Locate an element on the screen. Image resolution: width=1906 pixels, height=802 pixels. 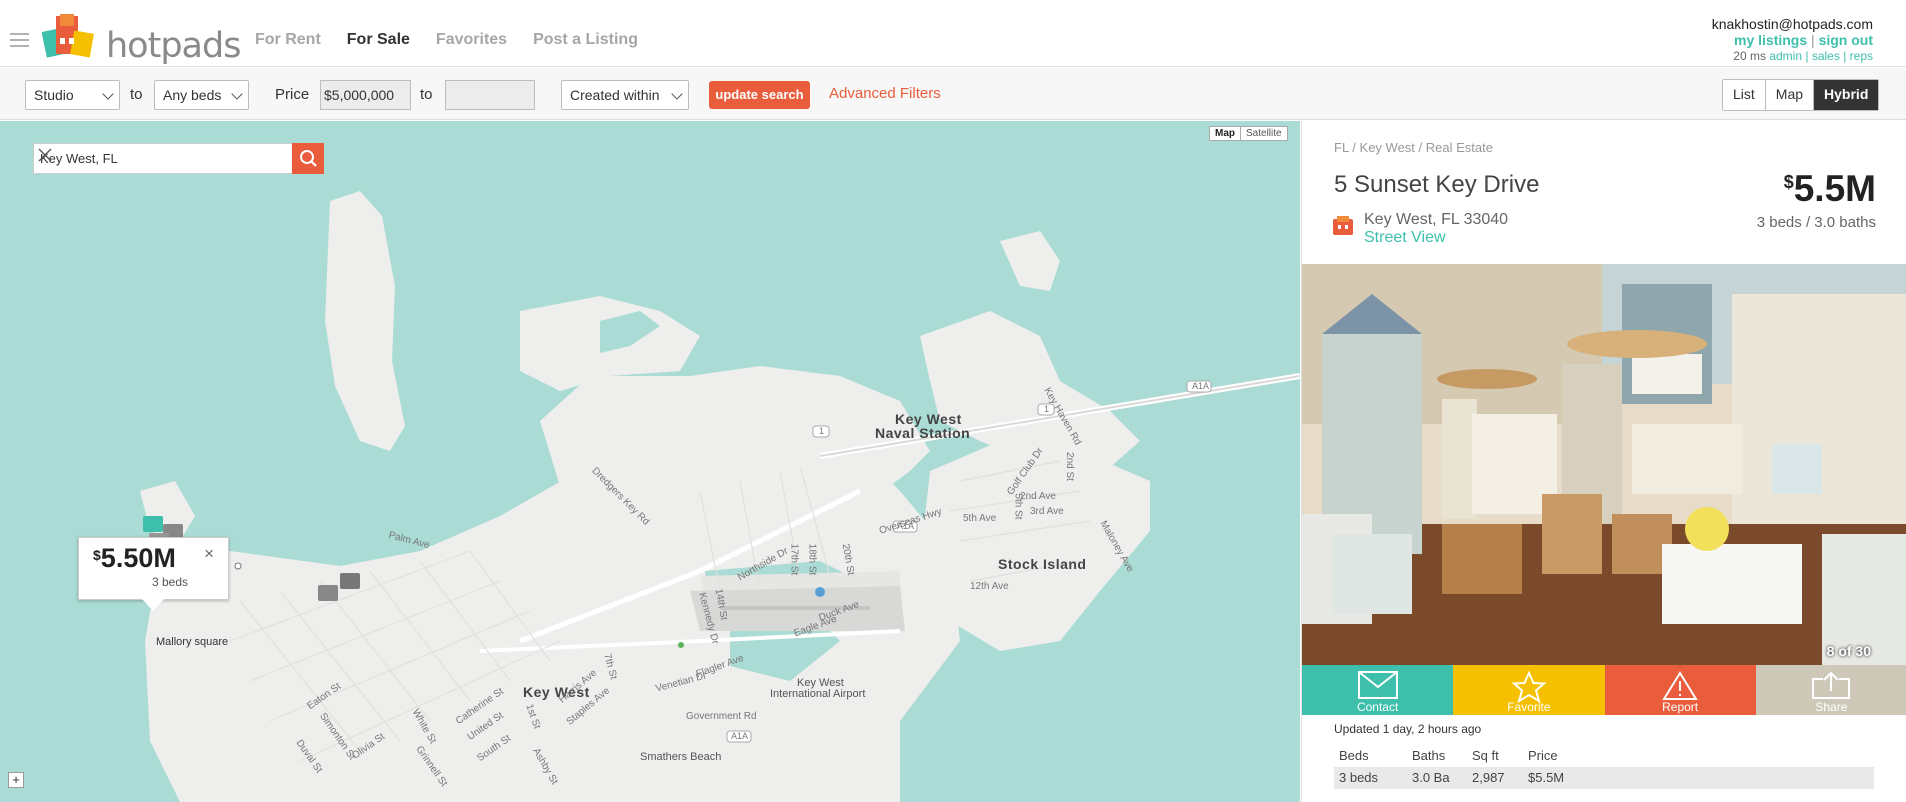
sign-out-link: sign out is located at coordinates (1846, 40).